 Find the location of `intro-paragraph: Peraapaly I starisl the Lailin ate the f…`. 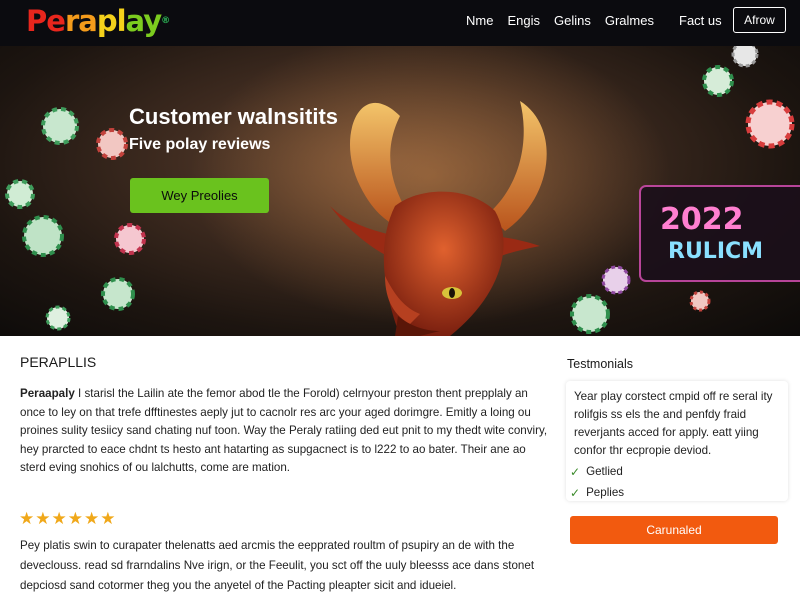

intro-paragraph: Peraapaly I starisl the Lailin ate the f… is located at coordinates (284, 431).